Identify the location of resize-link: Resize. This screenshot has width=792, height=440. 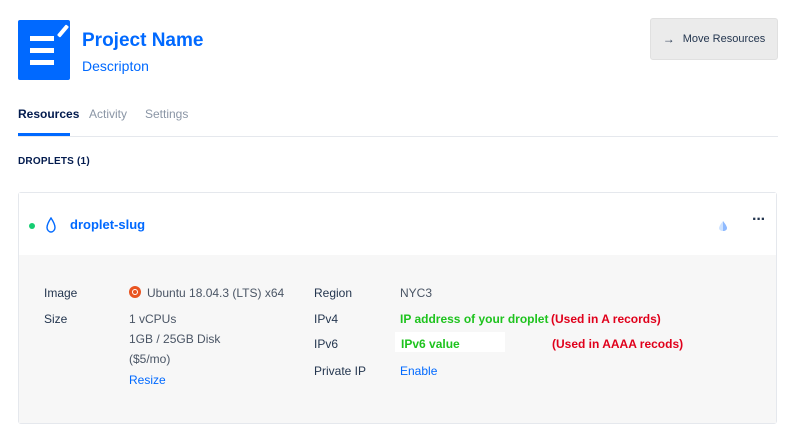
(147, 380).